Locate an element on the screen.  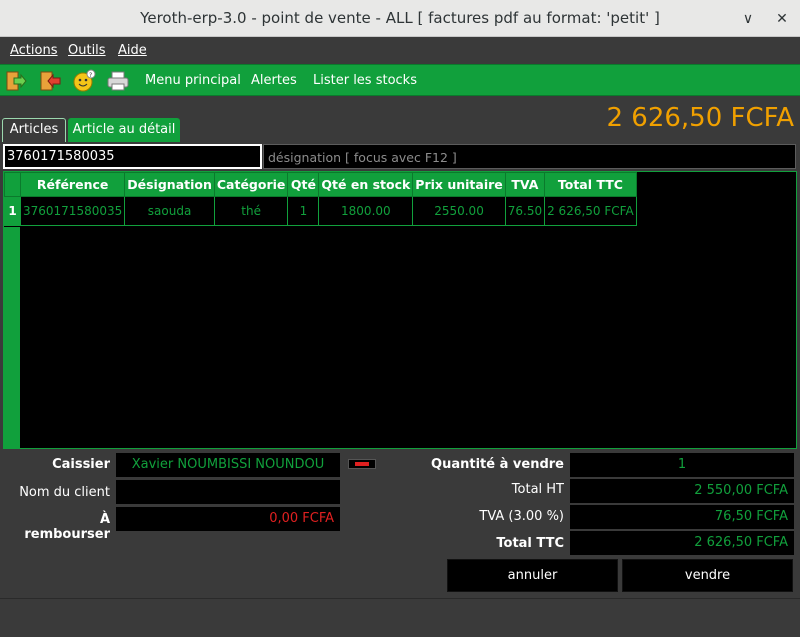
column-header: Prix unitaire is located at coordinates (459, 184).